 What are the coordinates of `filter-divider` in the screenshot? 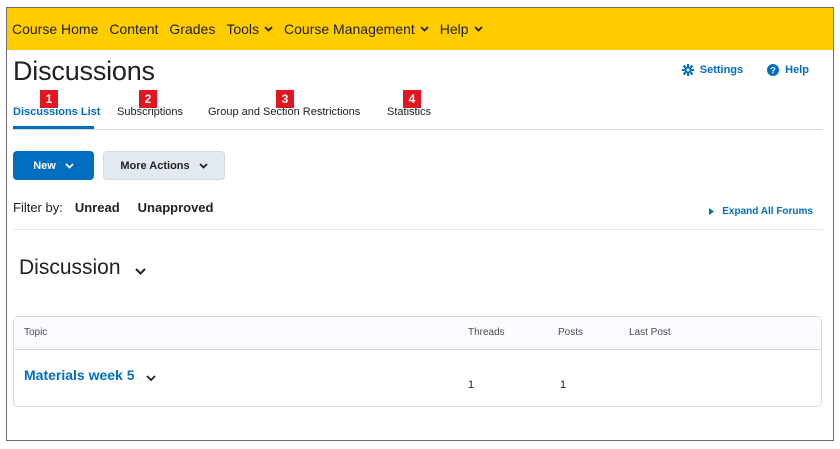 It's located at (418, 229).